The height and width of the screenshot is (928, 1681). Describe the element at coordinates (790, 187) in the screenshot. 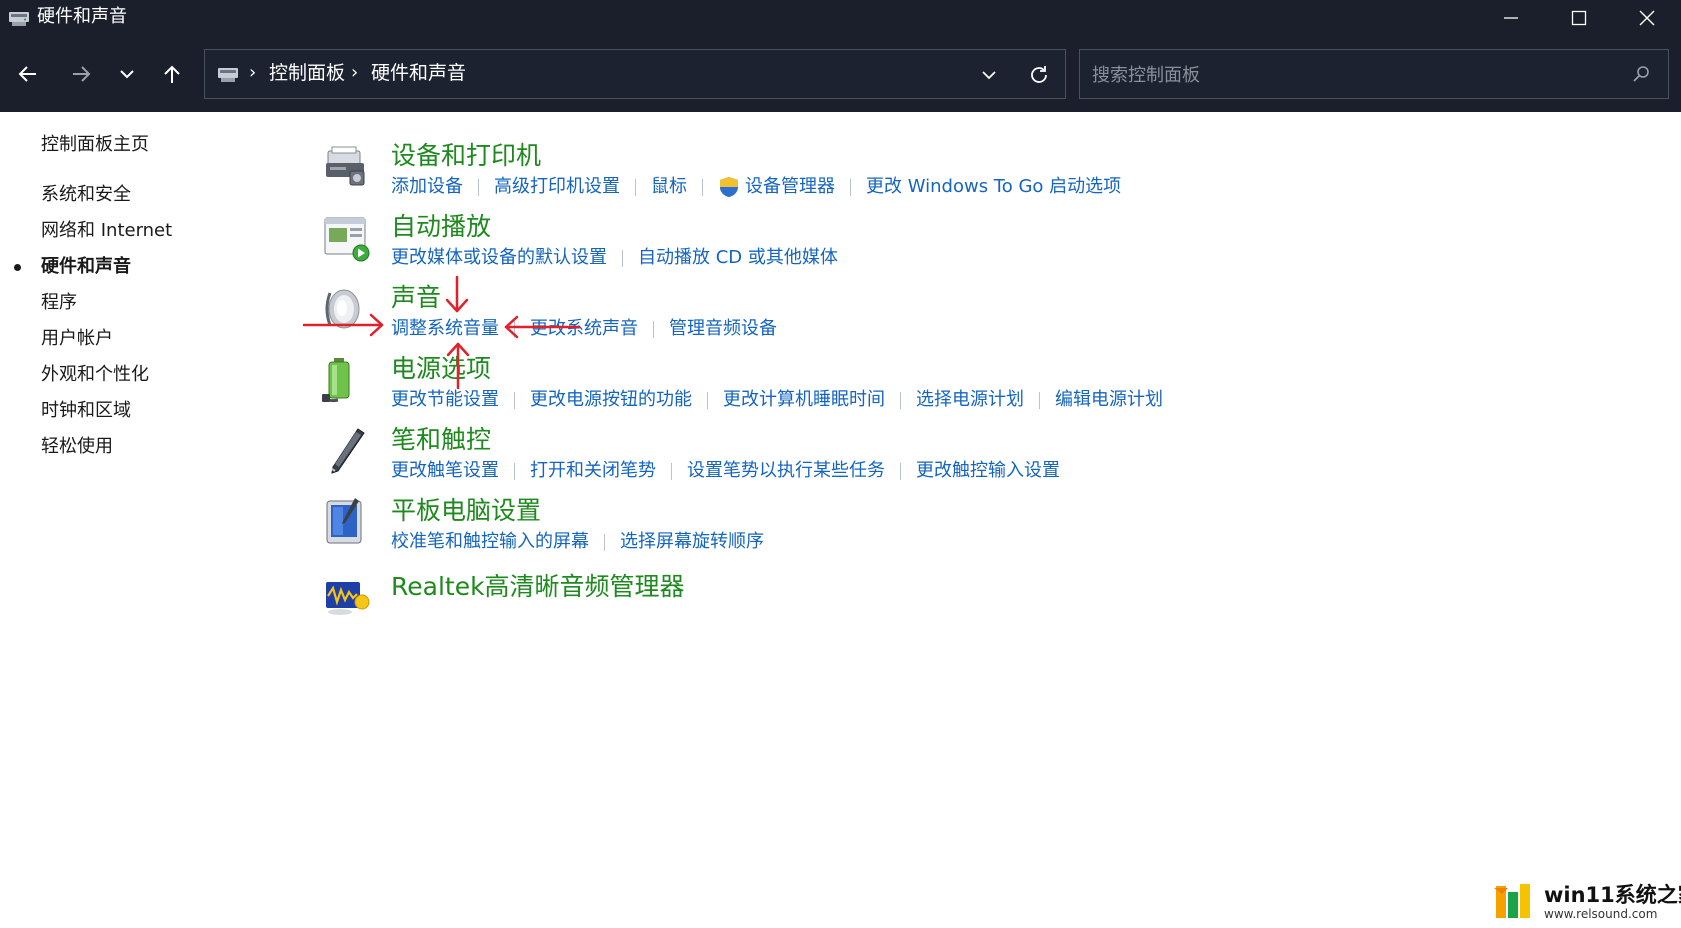

I see `link-device-manager: 设备管理器` at that location.